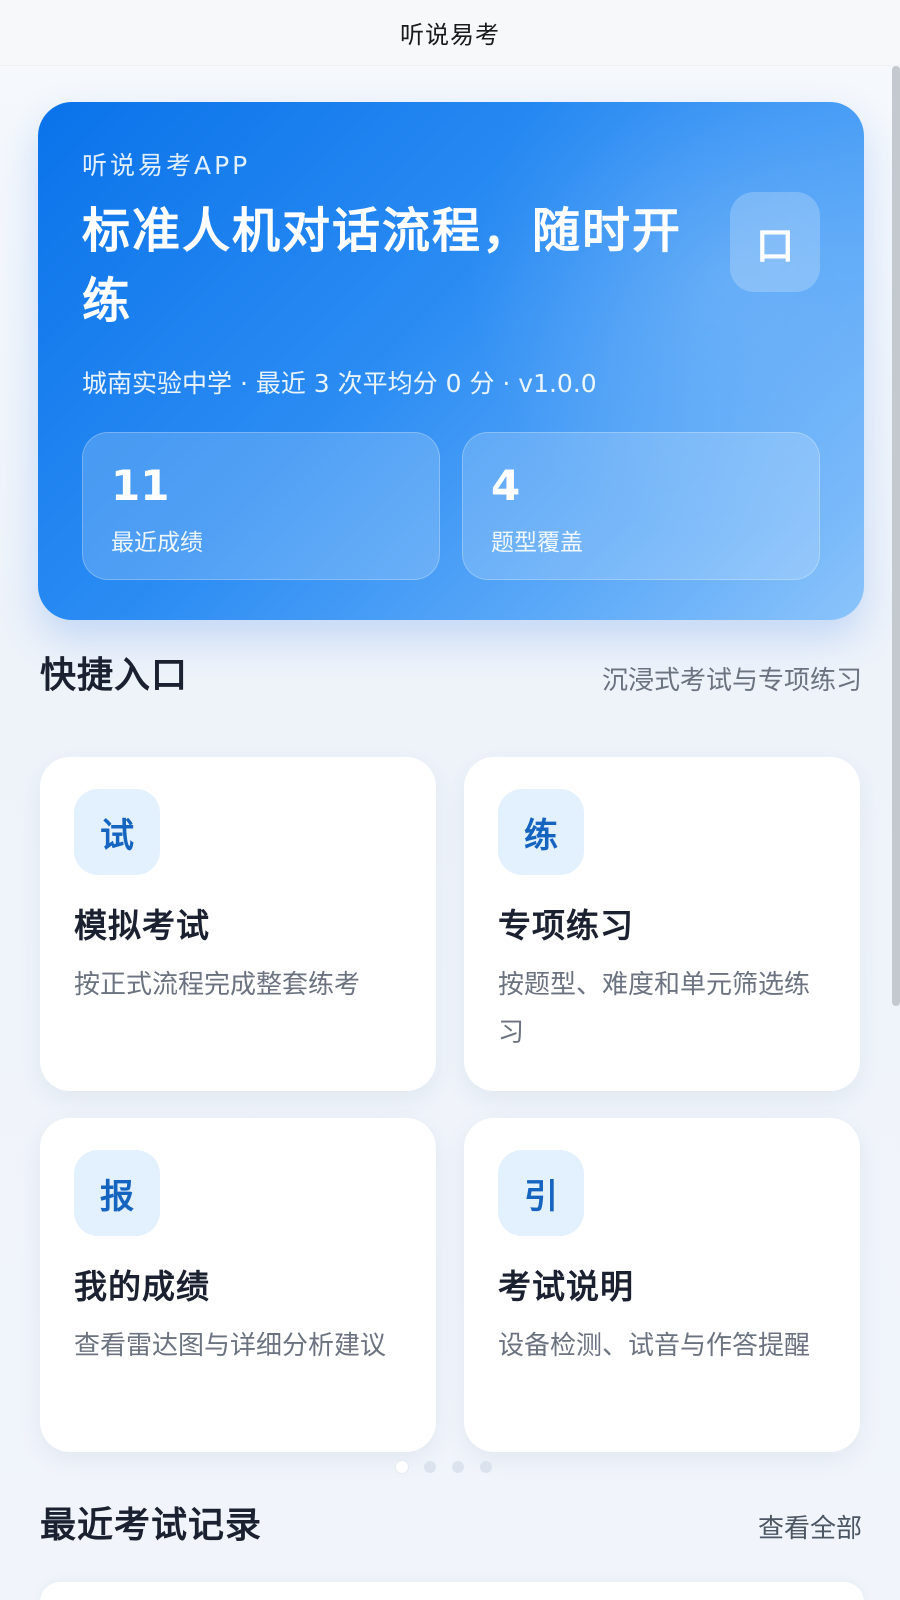  I want to click on exam-guide-card: 引 考试说明 设备检测、试音与作答提醒, so click(662, 1285).